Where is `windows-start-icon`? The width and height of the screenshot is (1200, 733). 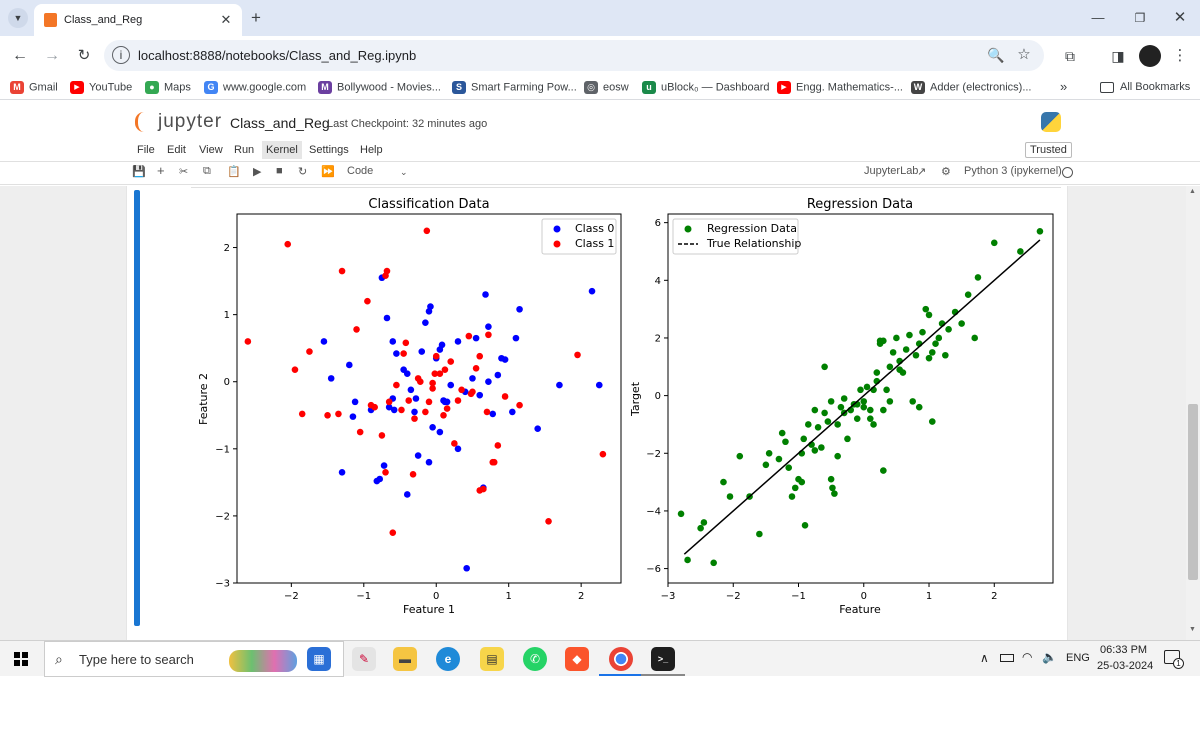 windows-start-icon is located at coordinates (21, 659).